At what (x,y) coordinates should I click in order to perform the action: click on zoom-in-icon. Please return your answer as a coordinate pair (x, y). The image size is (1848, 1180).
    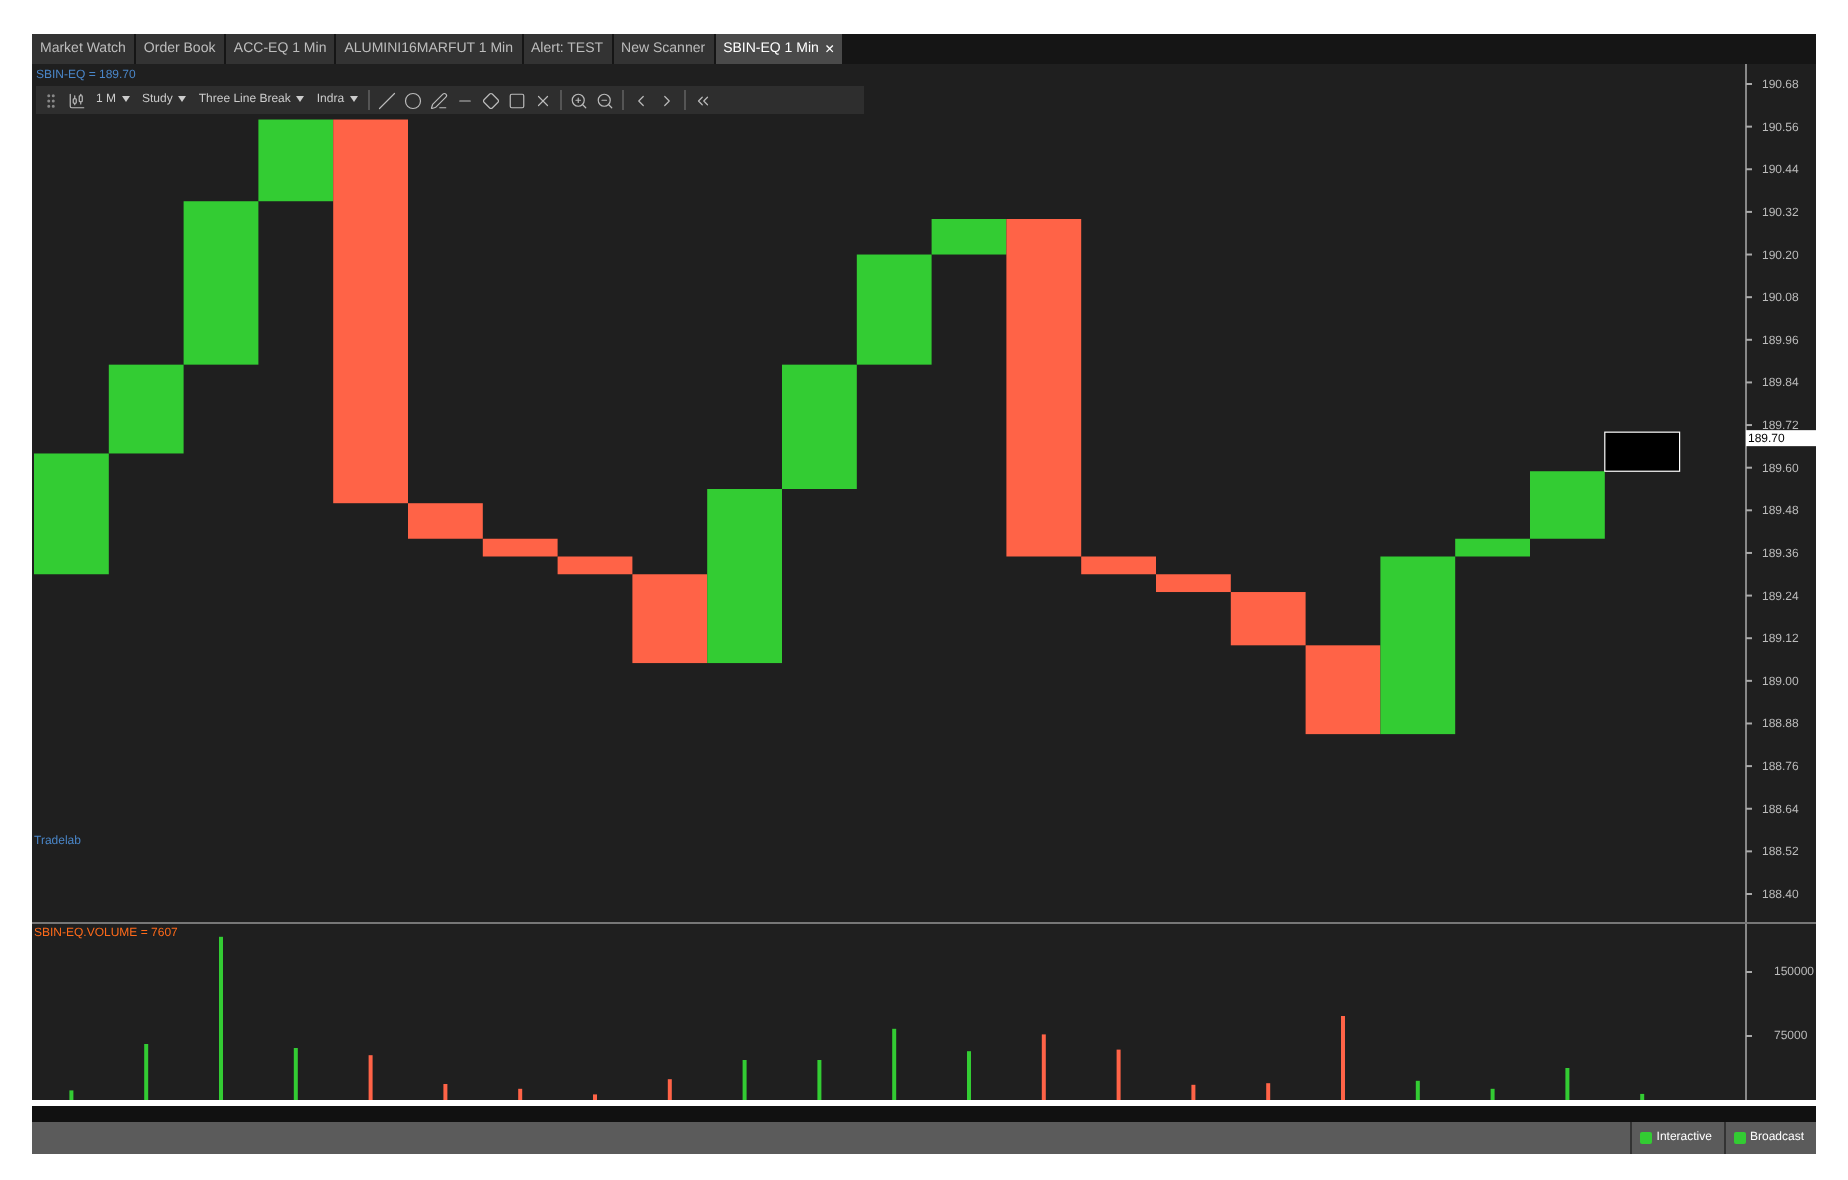
    Looking at the image, I should click on (579, 100).